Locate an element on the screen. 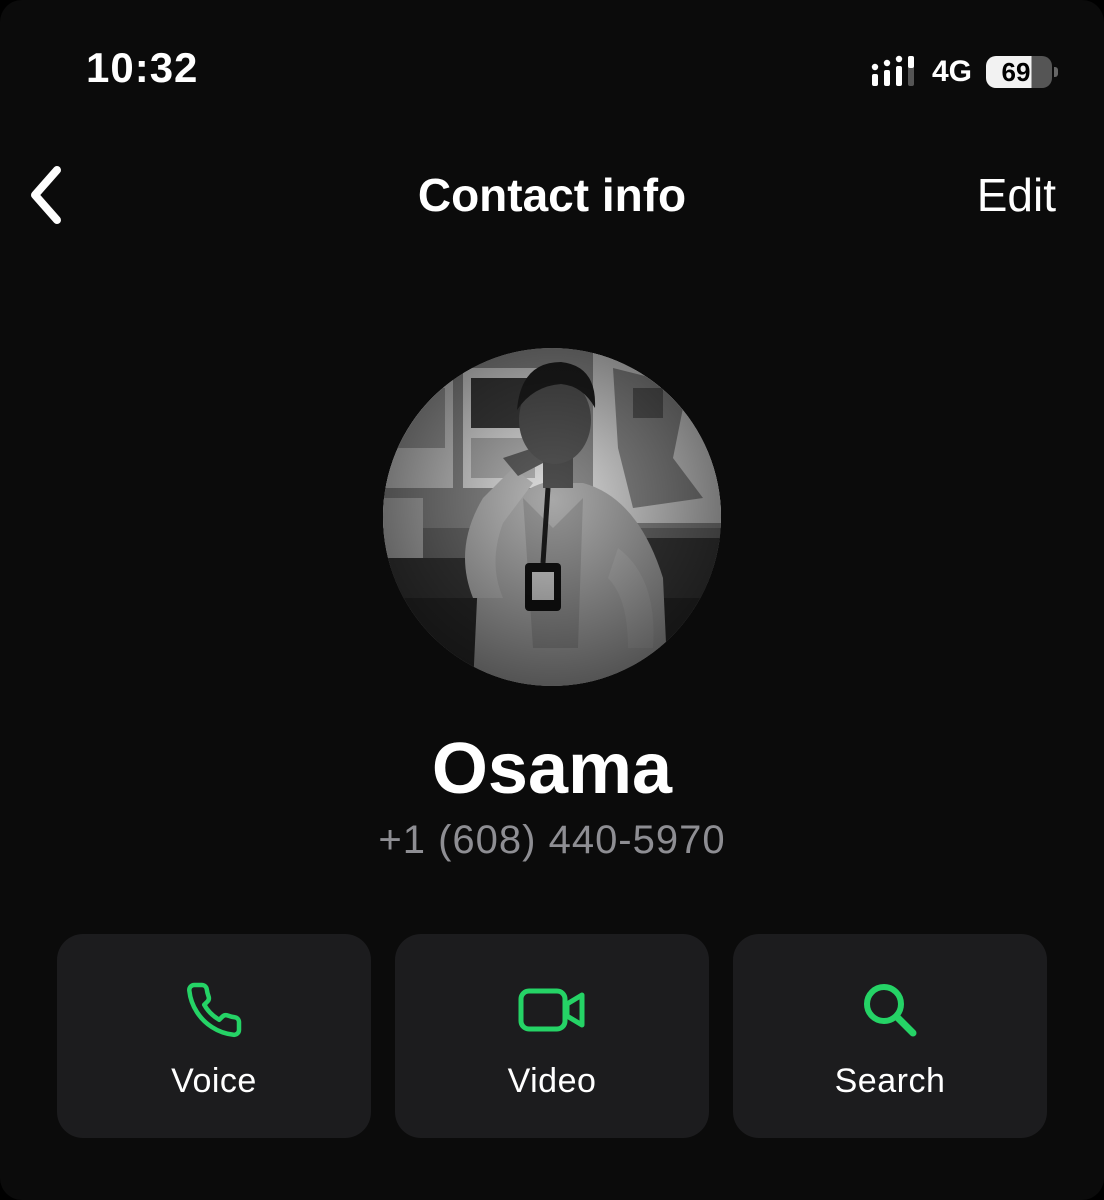 The width and height of the screenshot is (1104, 1200). status-time: 10:32 is located at coordinates (142, 67).